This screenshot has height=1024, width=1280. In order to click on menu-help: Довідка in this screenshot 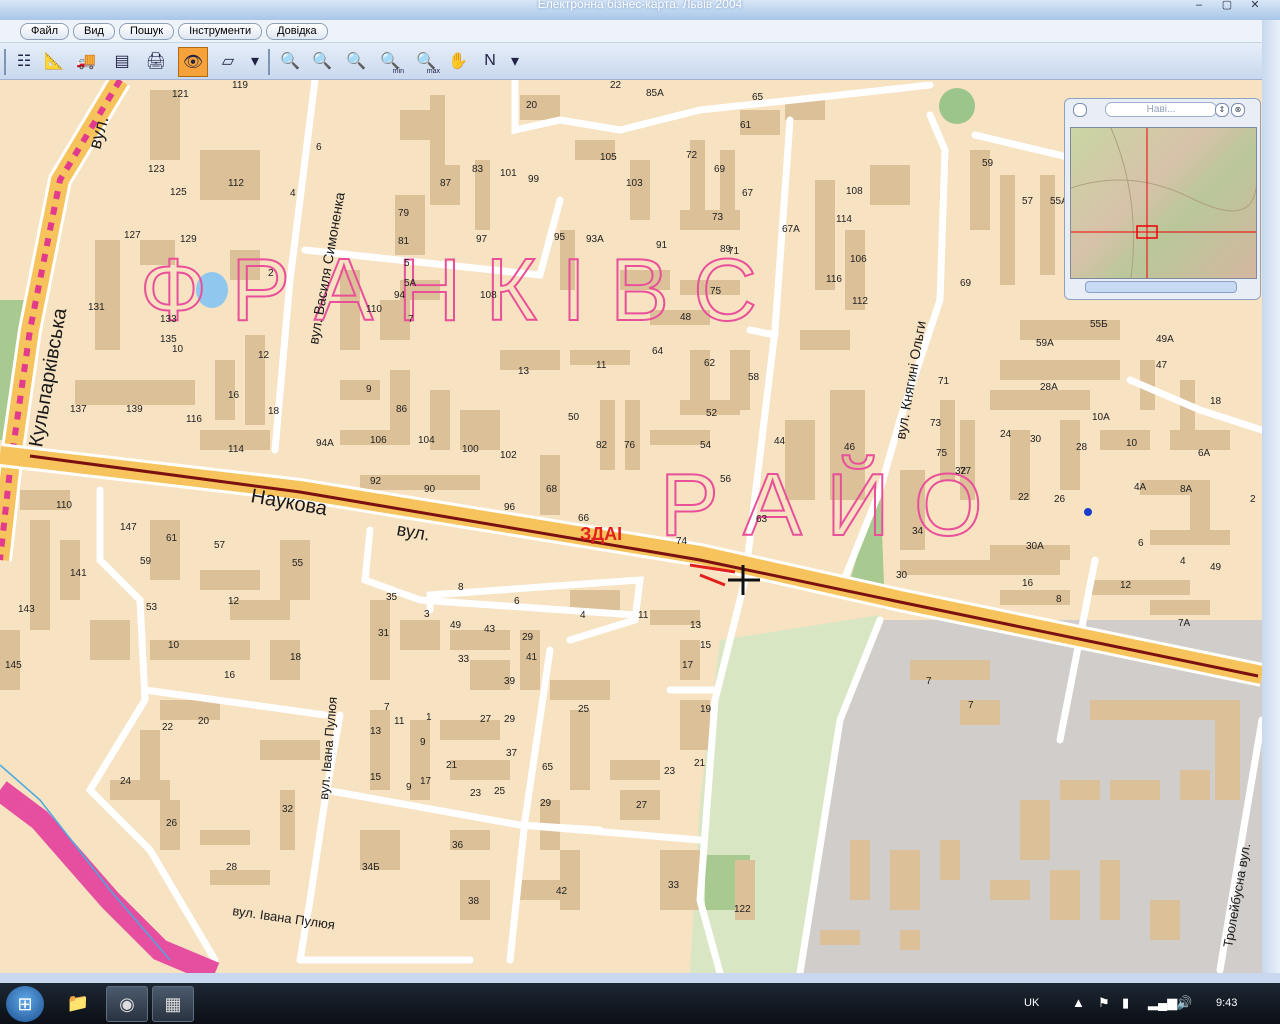, I will do `click(297, 31)`.